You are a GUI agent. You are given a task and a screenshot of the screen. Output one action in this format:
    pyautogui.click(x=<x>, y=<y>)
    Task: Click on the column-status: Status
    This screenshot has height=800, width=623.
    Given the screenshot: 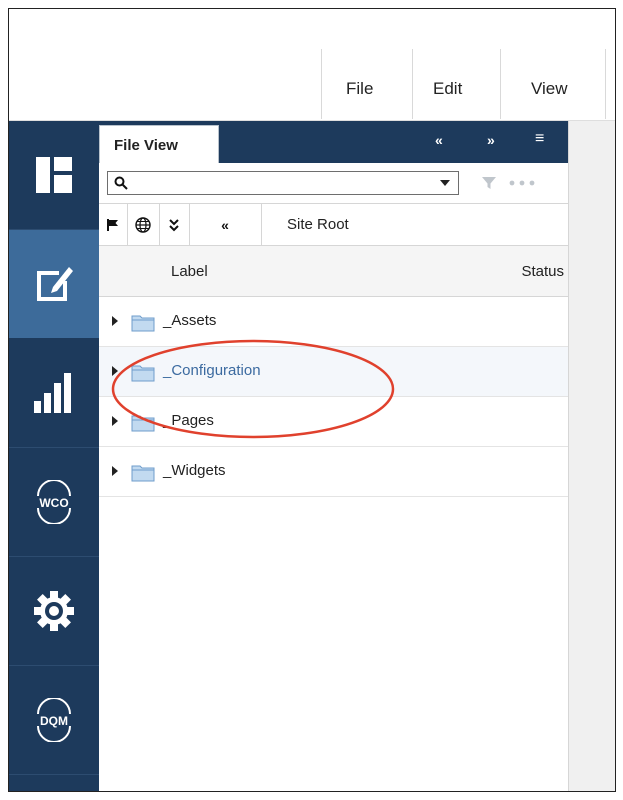 What is the action you would take?
    pyautogui.click(x=542, y=271)
    